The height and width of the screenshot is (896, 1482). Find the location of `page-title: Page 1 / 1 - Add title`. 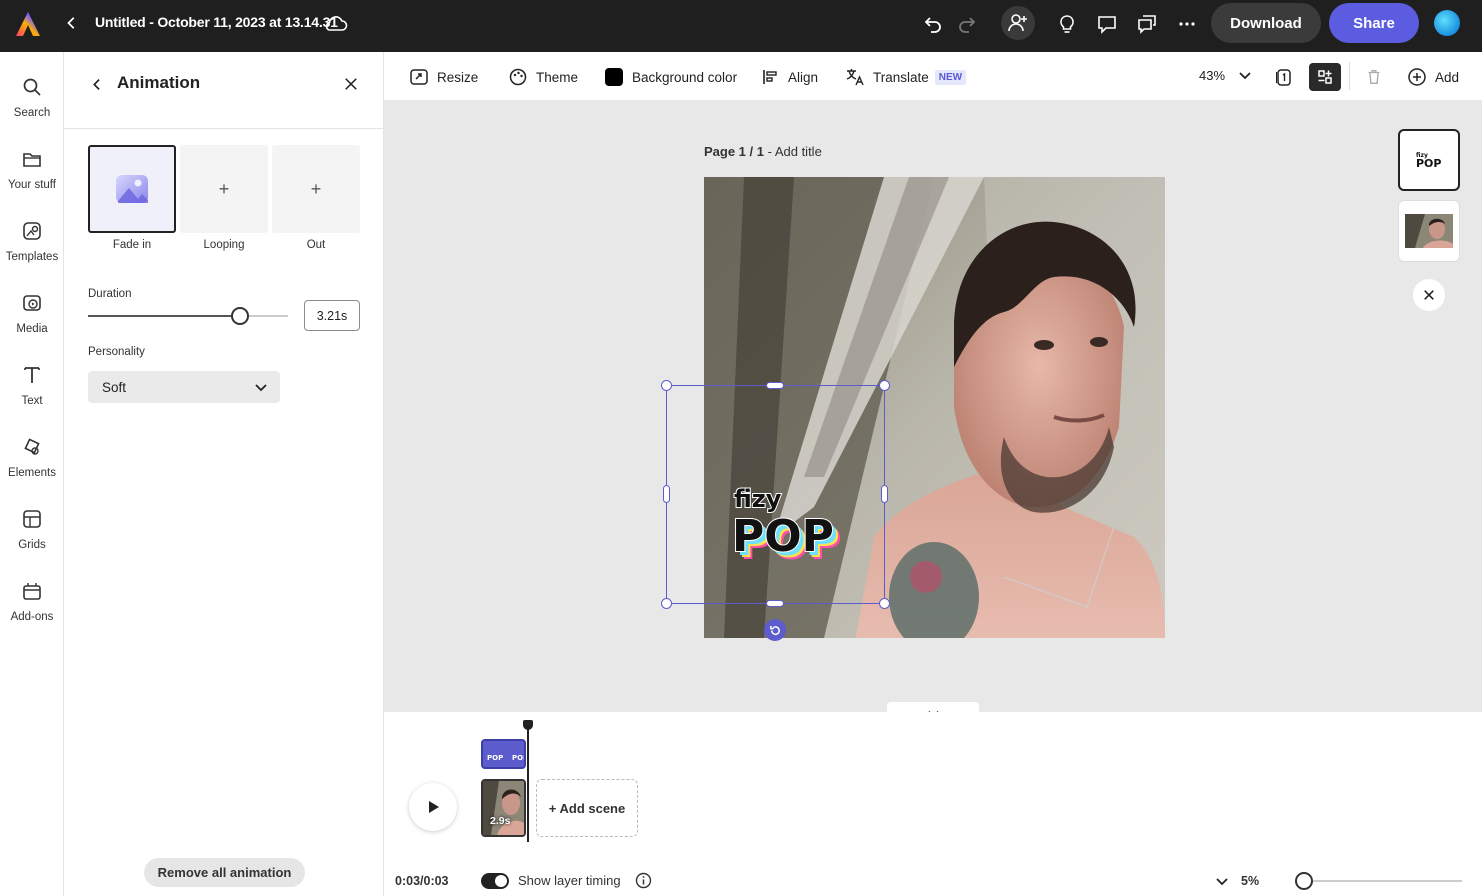

page-title: Page 1 / 1 - Add title is located at coordinates (763, 151).